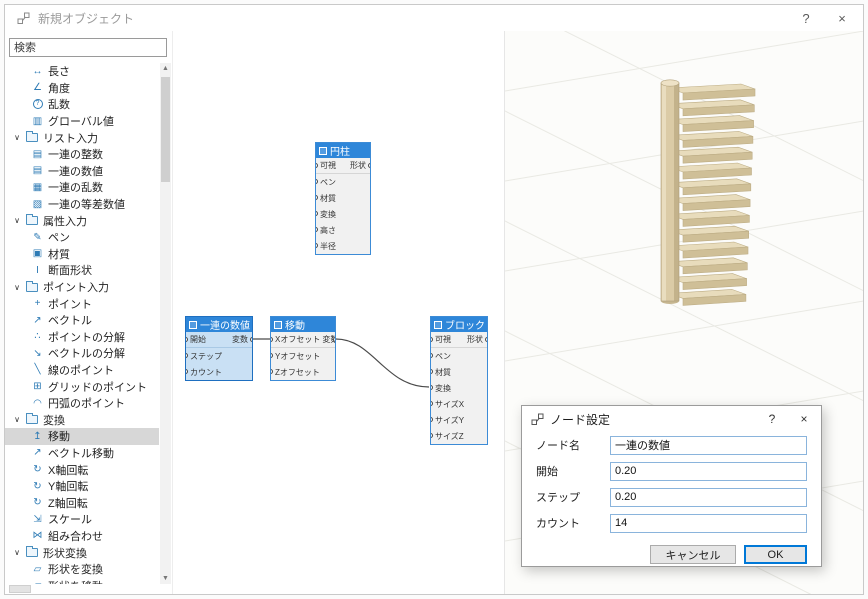  I want to click on scroll-down-icon: ▼, so click(165, 578).